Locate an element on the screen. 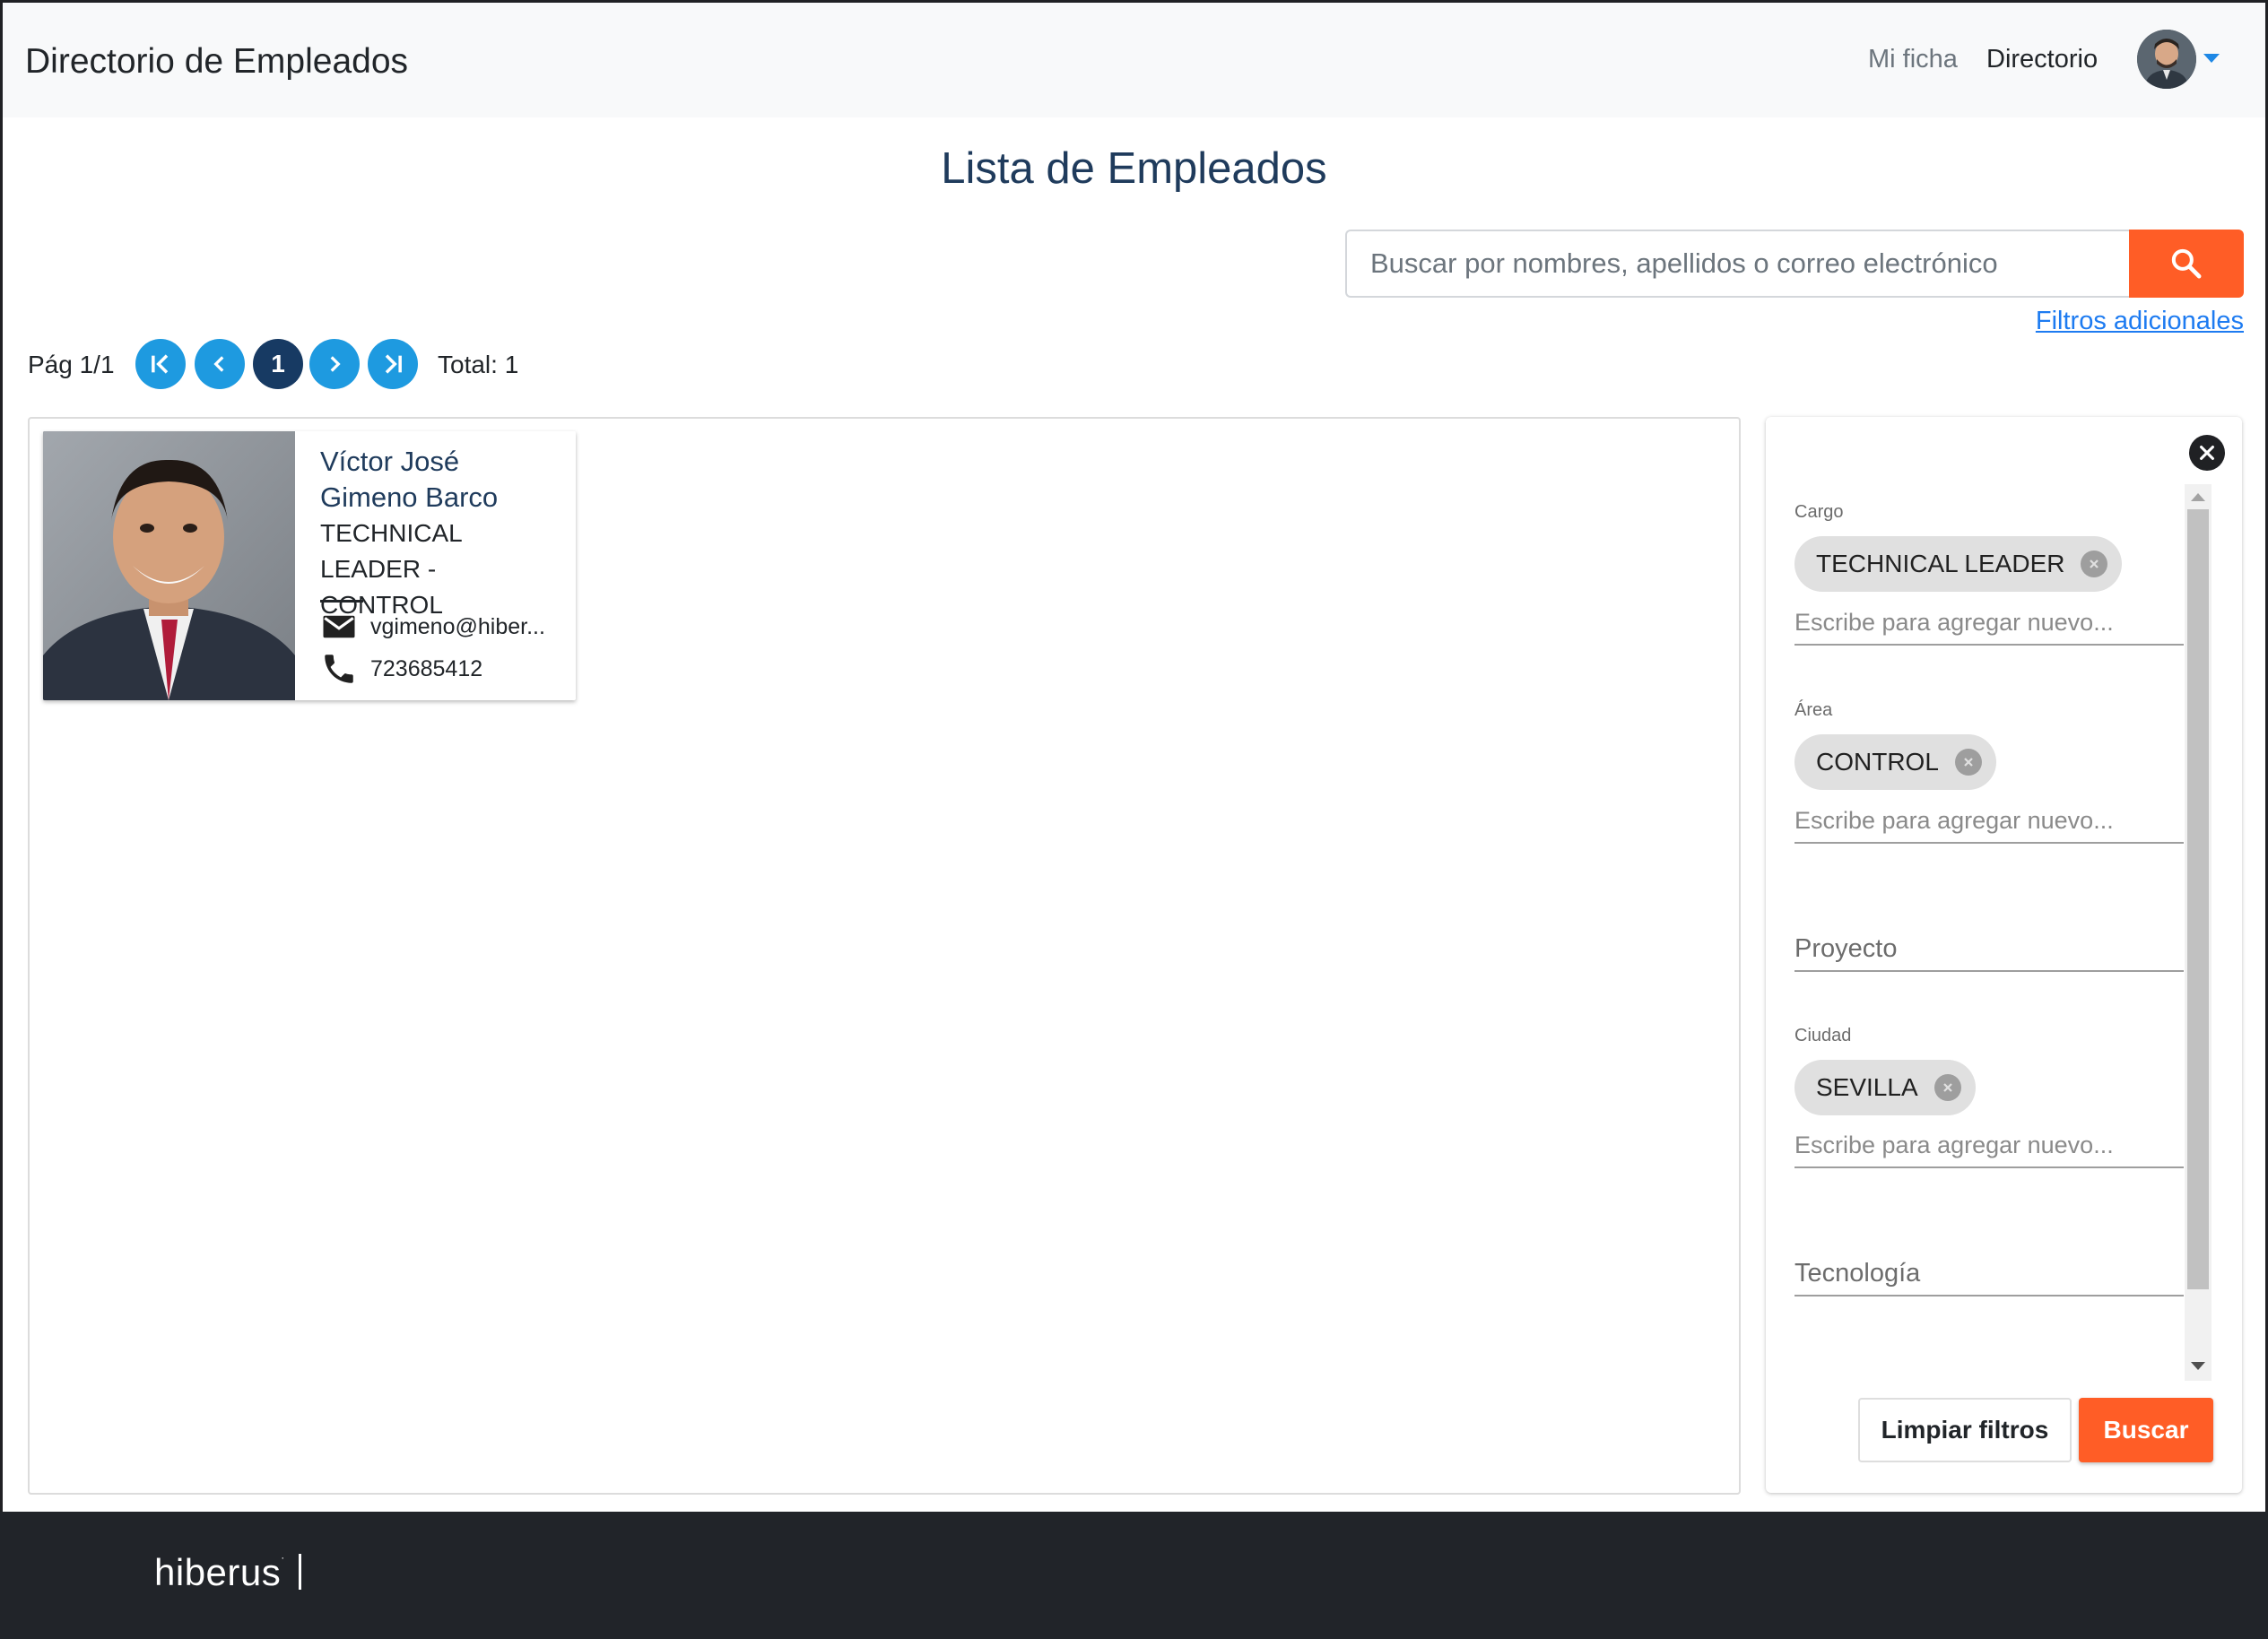  employee-phone: 723685412 is located at coordinates (426, 669).